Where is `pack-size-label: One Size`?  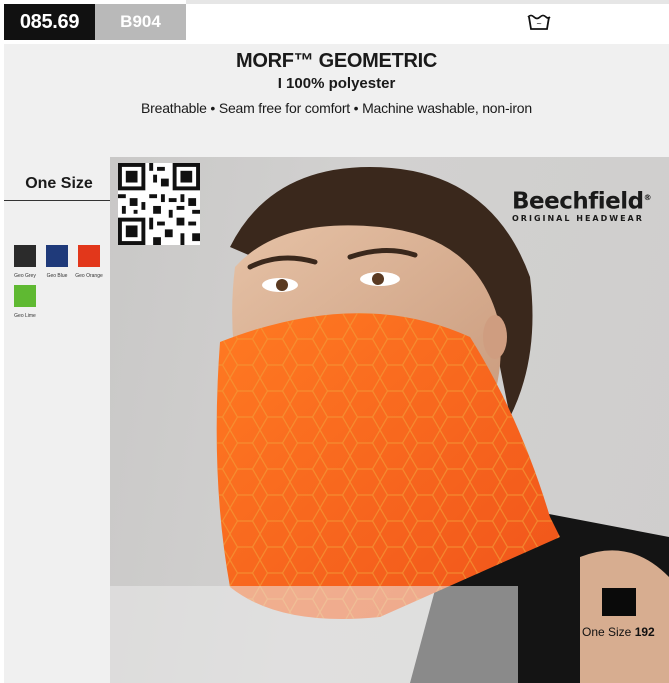
pack-size-label: One Size is located at coordinates (607, 632).